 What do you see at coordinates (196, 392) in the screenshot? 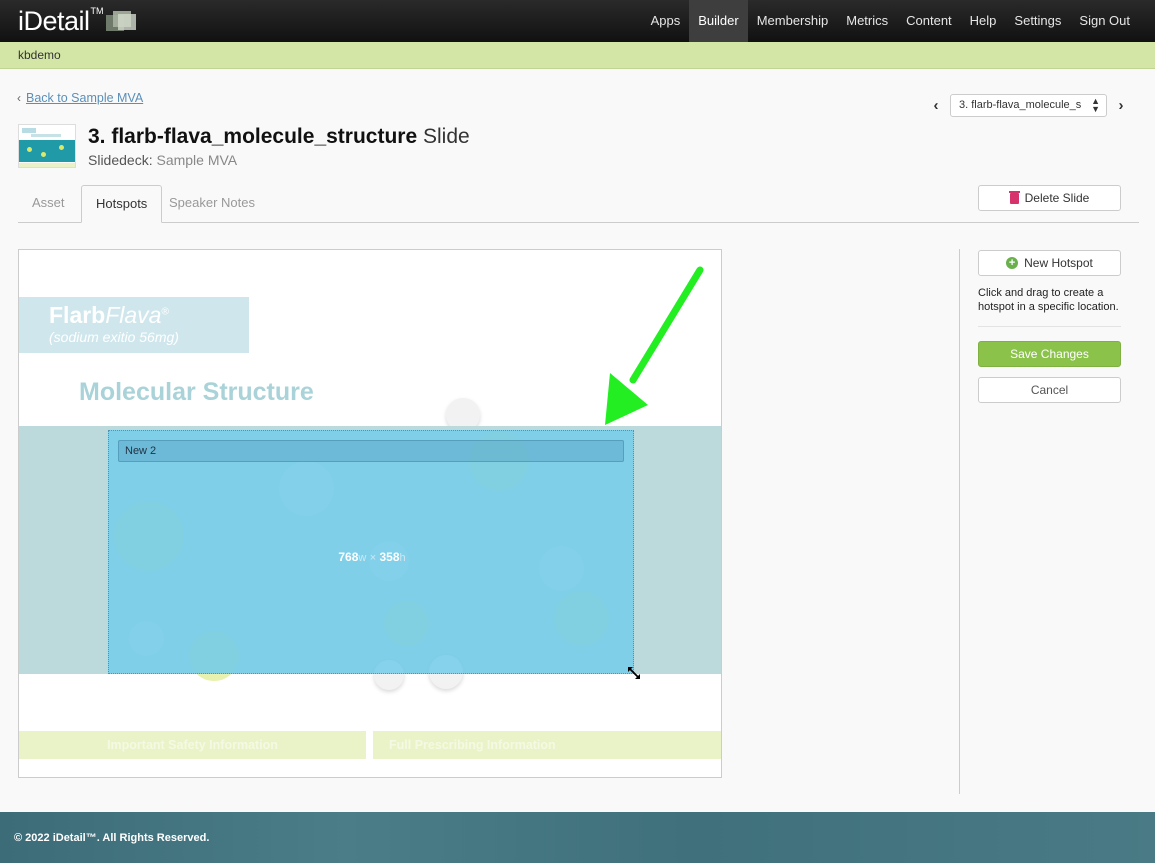
I see `slide-heading: Molecular Structure` at bounding box center [196, 392].